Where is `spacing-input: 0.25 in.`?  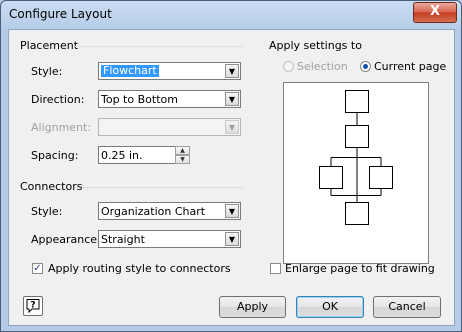
spacing-input: 0.25 in. is located at coordinates (137, 155).